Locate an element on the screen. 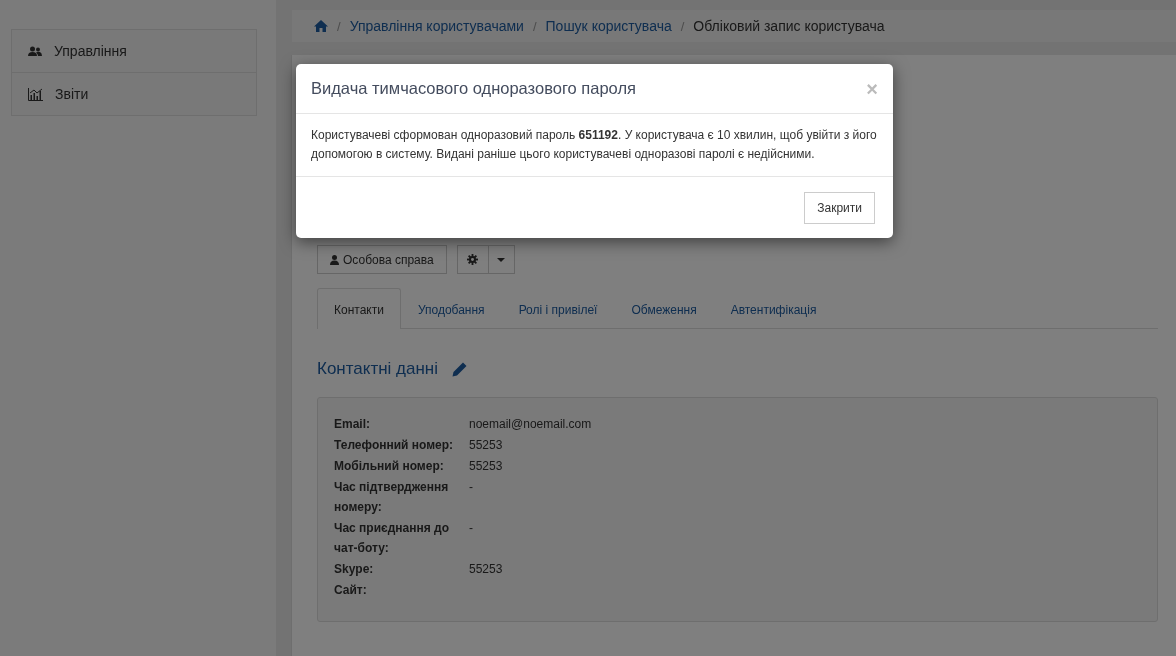 This screenshot has width=1176, height=656. breadcrumb-link: Пошук користувача is located at coordinates (608, 26).